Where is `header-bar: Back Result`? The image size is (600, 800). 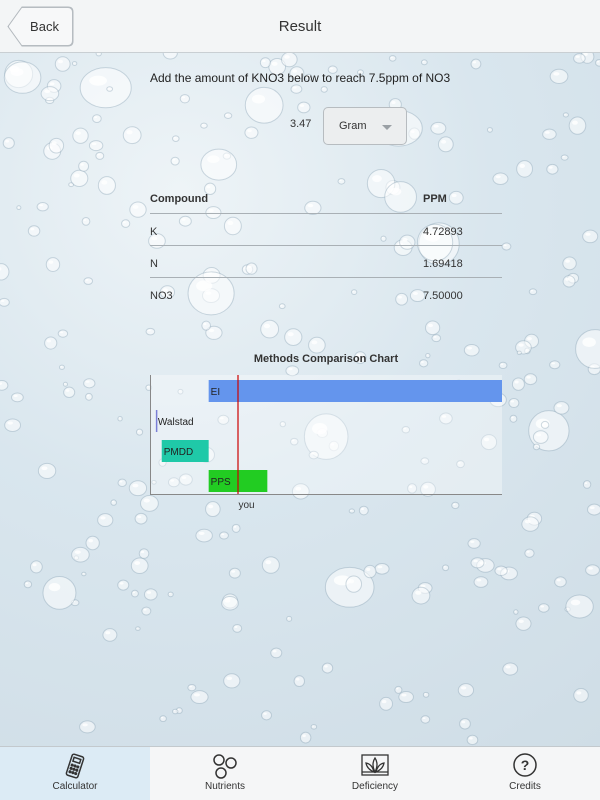
header-bar: Back Result is located at coordinates (300, 26).